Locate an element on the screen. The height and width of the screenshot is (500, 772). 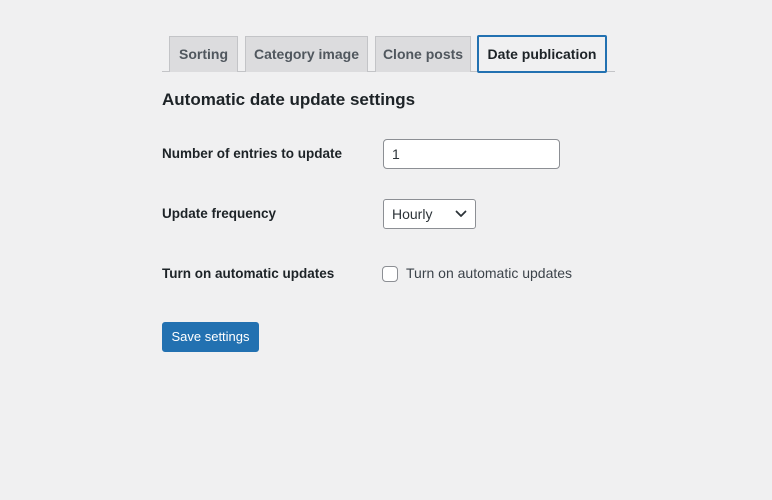
entries-input is located at coordinates (471, 154).